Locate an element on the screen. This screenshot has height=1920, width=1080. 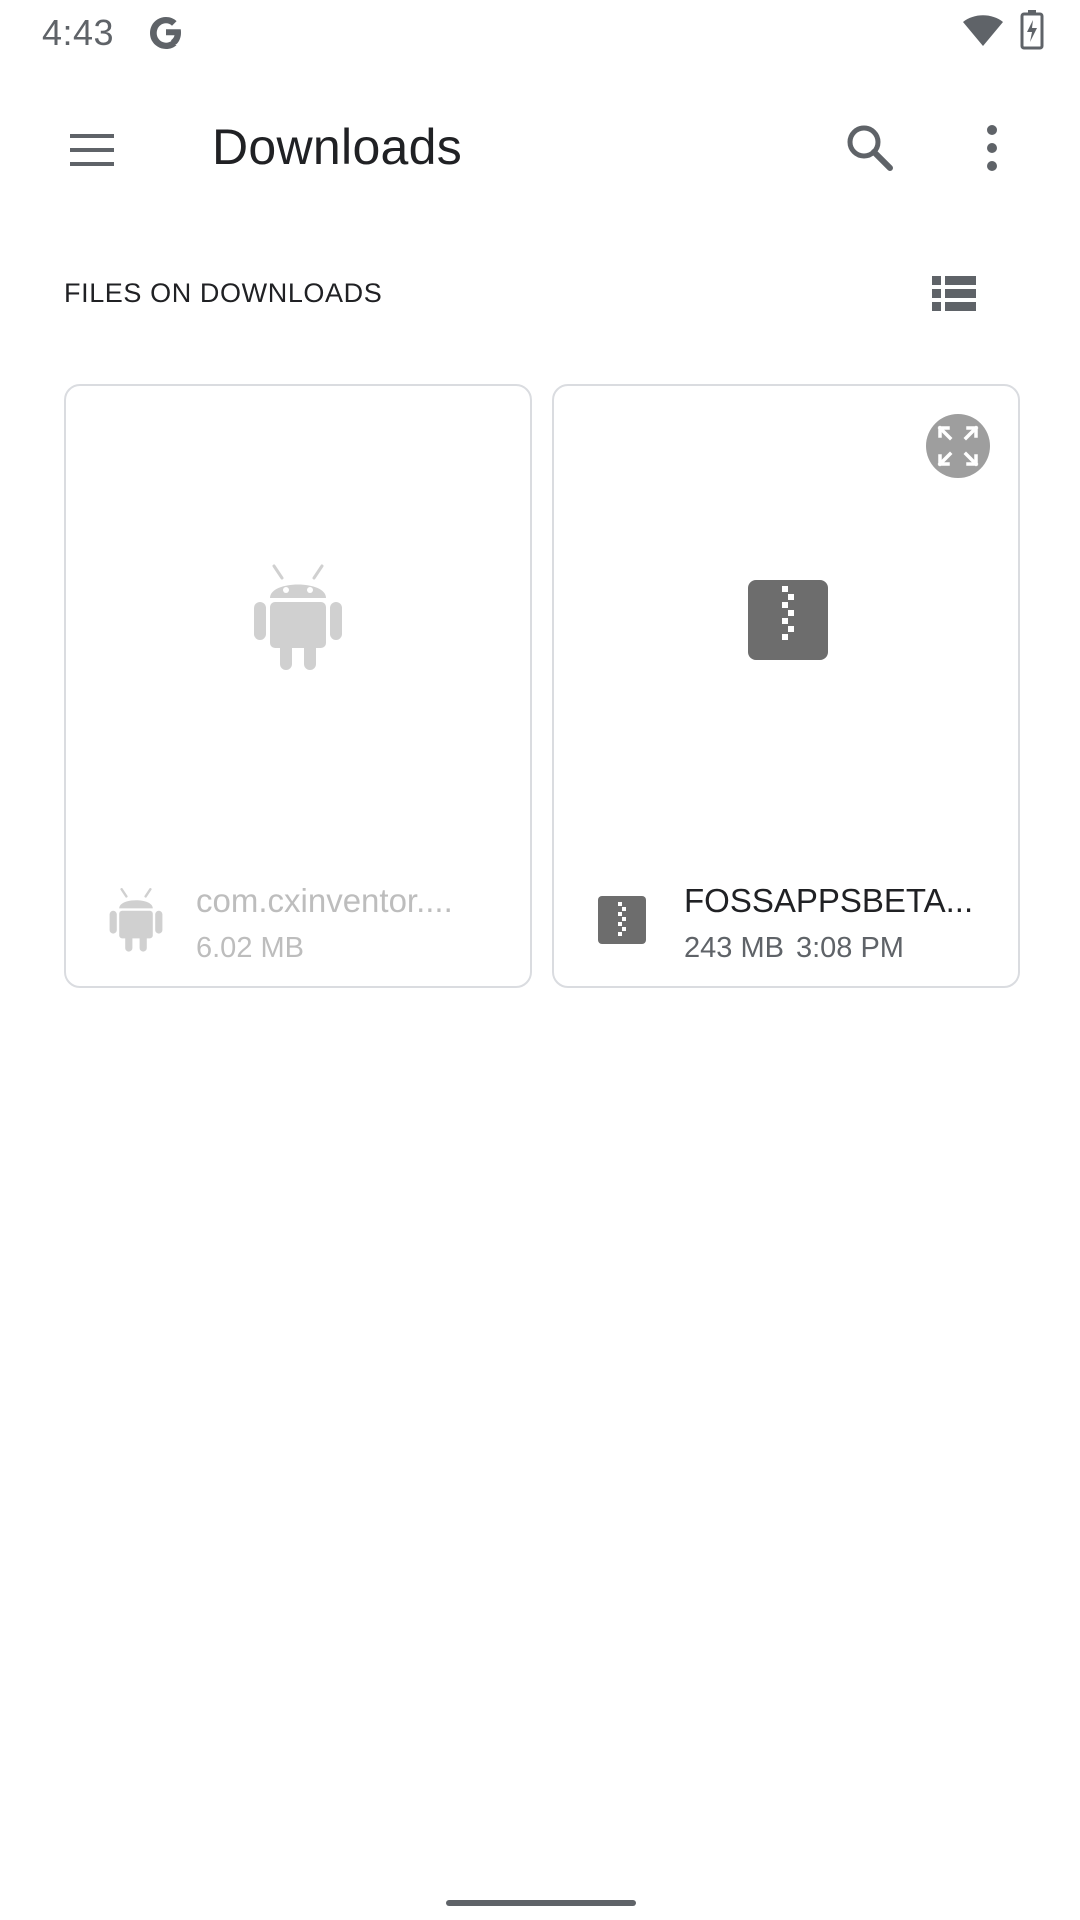
file-time: 3:08 PM is located at coordinates (849, 948).